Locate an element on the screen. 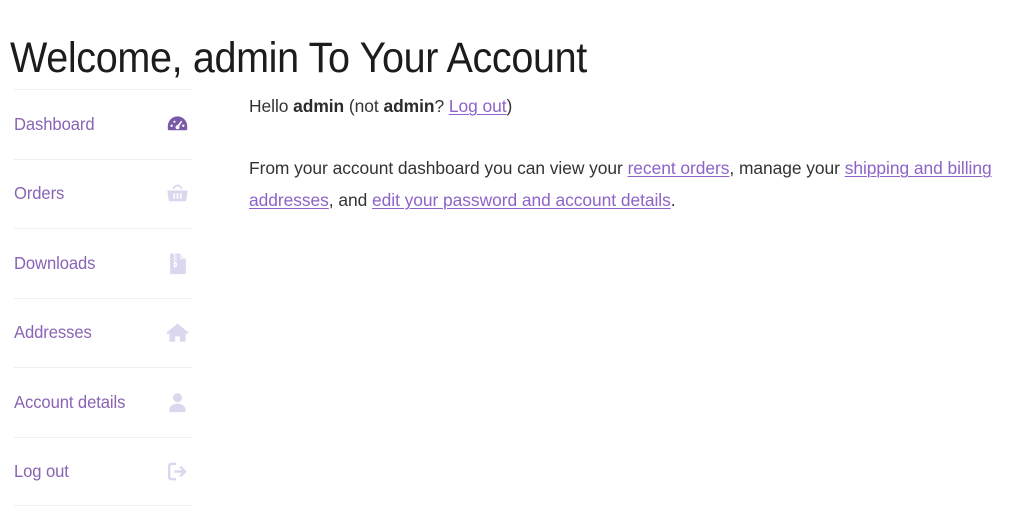  sidebar-item-account-details: Account details is located at coordinates (103, 402).